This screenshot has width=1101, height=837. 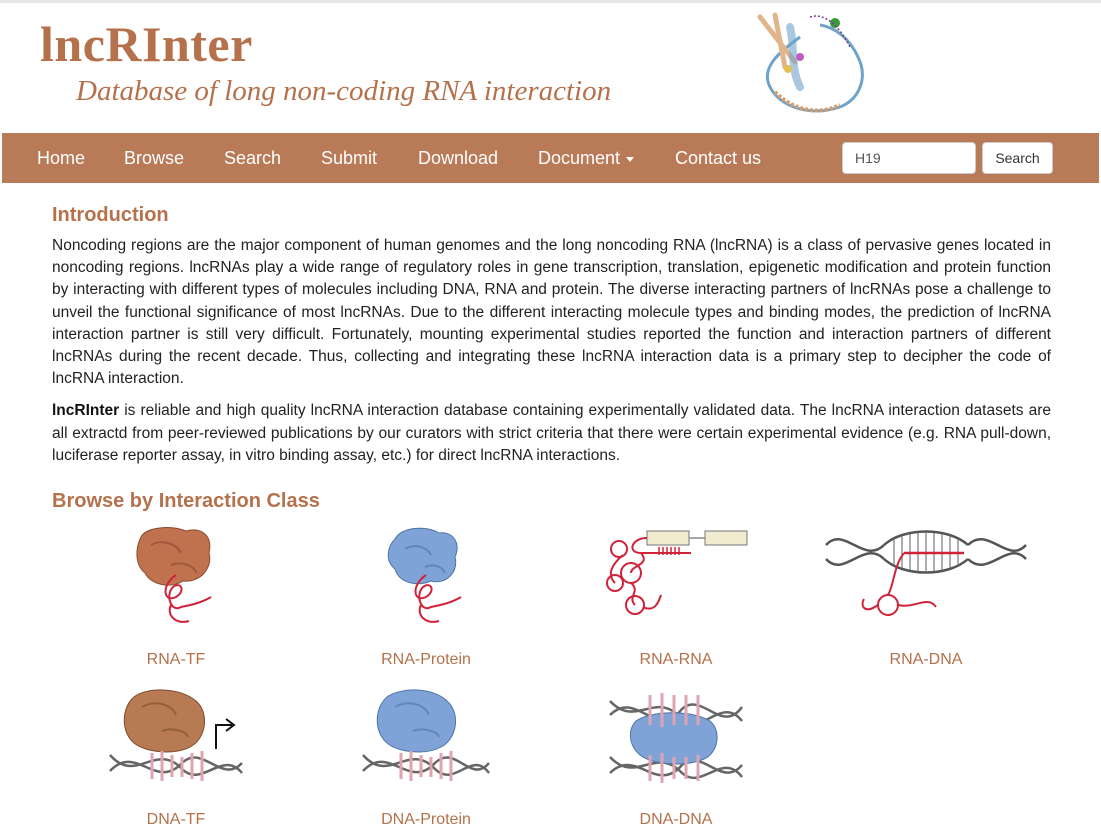 What do you see at coordinates (1017, 158) in the screenshot?
I see `search-button: Search` at bounding box center [1017, 158].